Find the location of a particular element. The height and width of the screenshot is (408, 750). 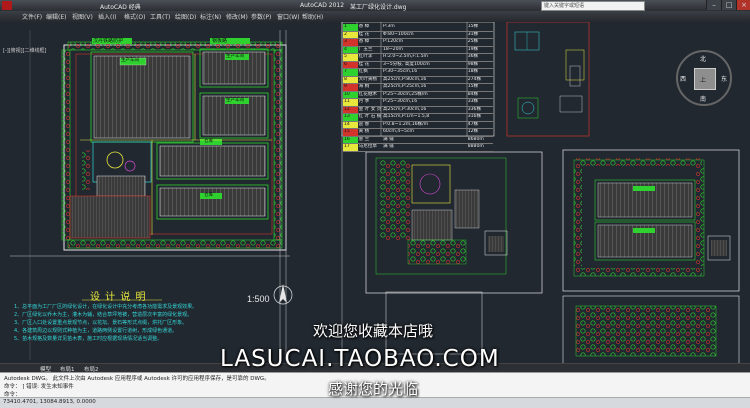

menu-edit: 编辑(E) is located at coordinates (56, 16).